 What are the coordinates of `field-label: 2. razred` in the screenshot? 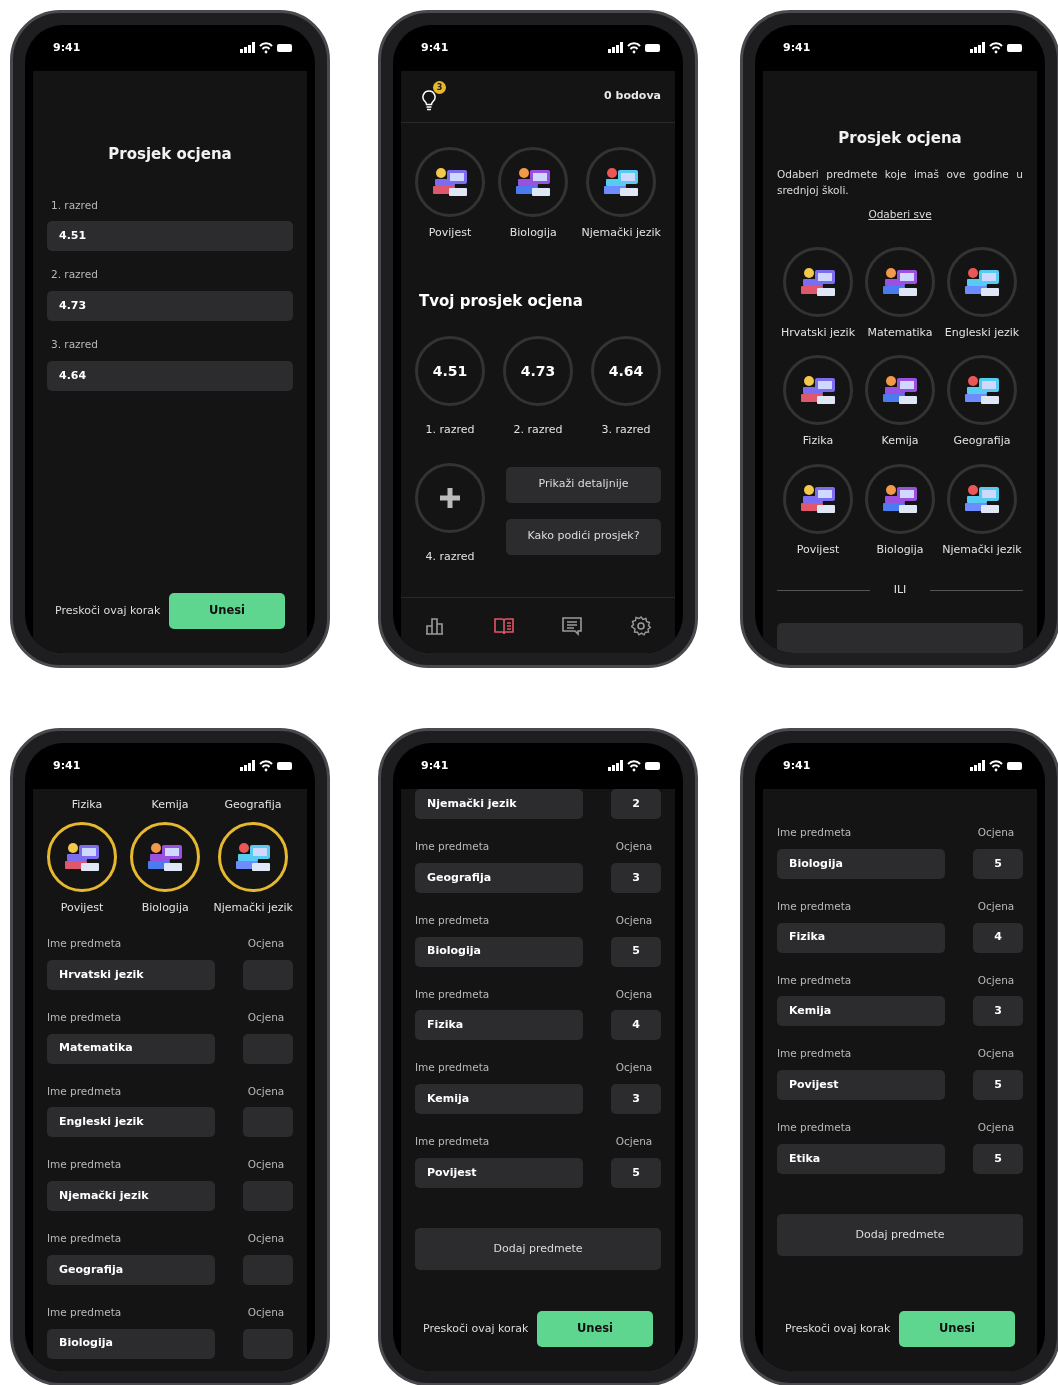 It's located at (74, 275).